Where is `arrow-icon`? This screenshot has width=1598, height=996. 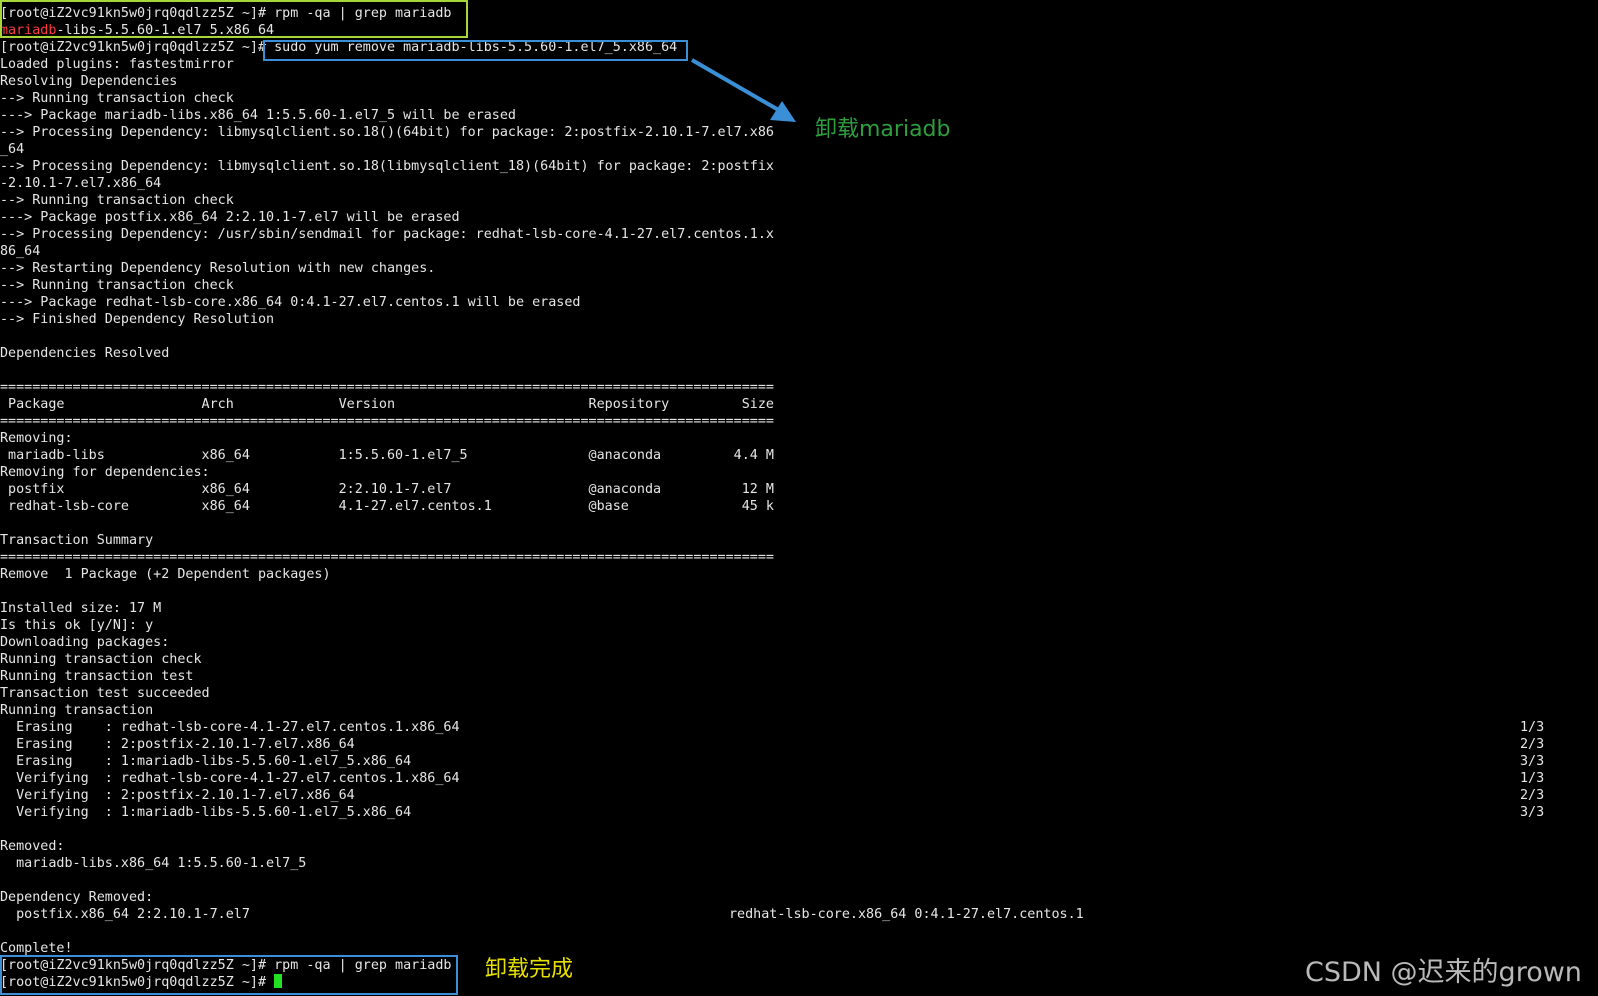
arrow-icon is located at coordinates (743, 90).